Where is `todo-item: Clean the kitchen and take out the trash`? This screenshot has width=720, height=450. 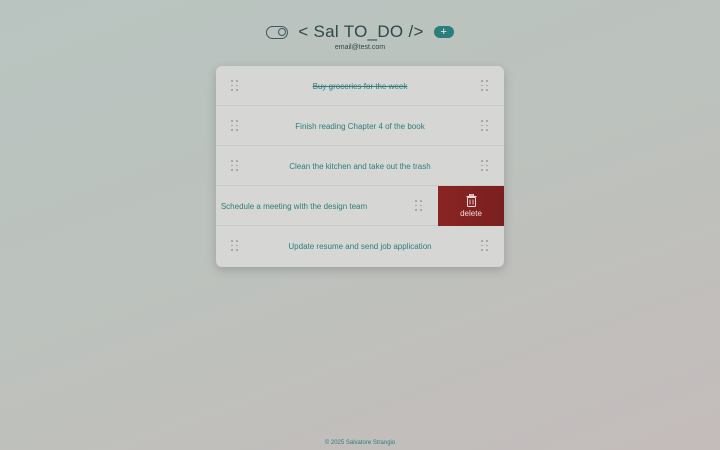
todo-item: Clean the kitchen and take out the trash is located at coordinates (360, 166).